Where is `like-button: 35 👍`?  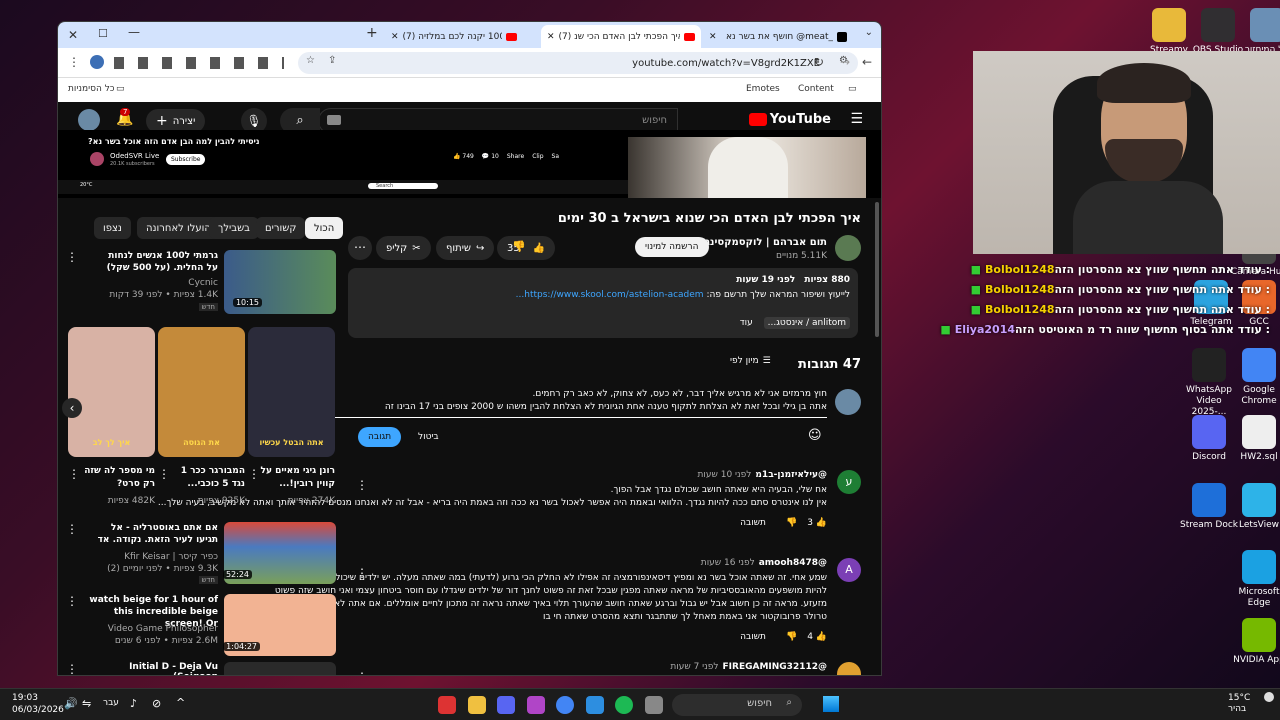 like-button: 35 👍 is located at coordinates (526, 248).